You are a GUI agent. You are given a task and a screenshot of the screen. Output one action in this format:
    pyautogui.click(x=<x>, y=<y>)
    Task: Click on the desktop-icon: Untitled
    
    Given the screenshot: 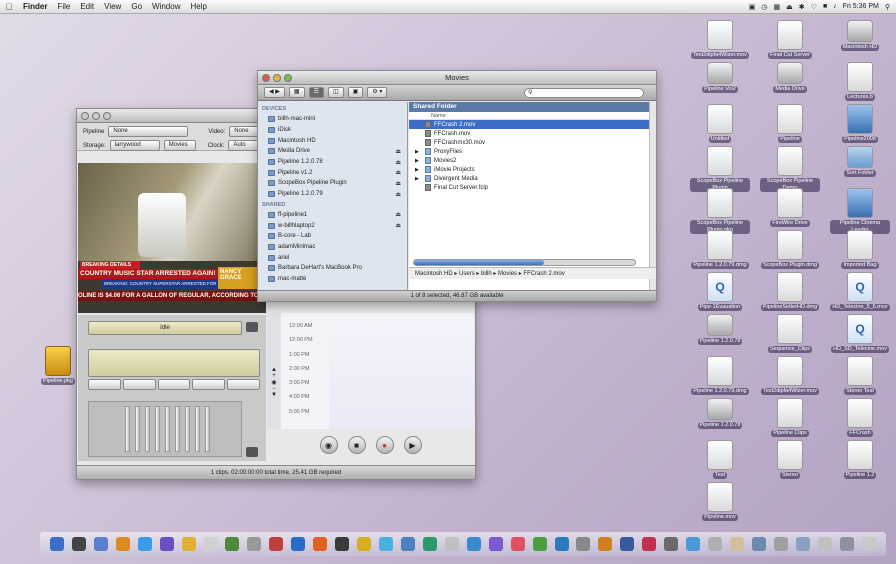 What is the action you would take?
    pyautogui.click(x=720, y=123)
    